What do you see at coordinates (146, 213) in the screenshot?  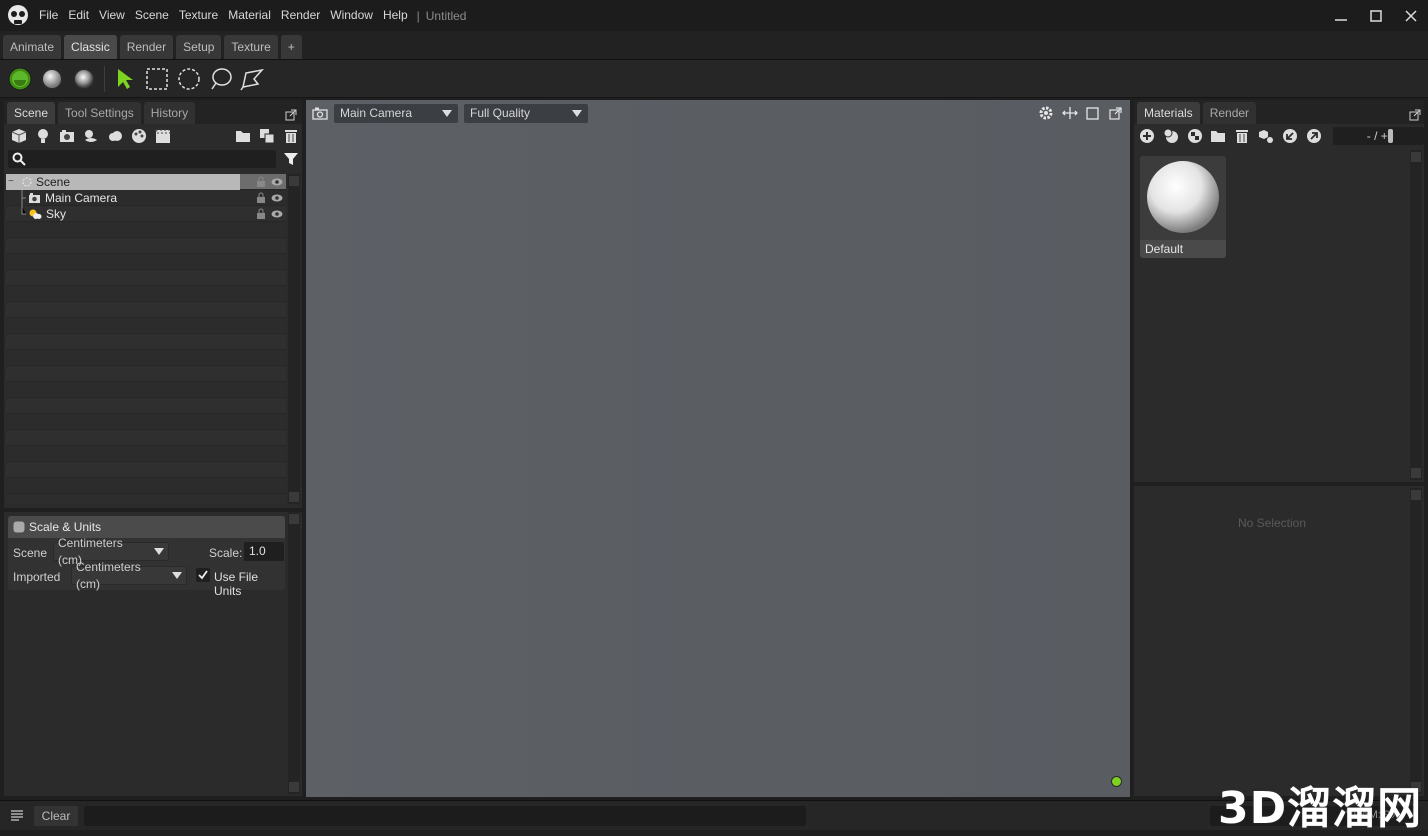 I see `tree-row-sky: Sky` at bounding box center [146, 213].